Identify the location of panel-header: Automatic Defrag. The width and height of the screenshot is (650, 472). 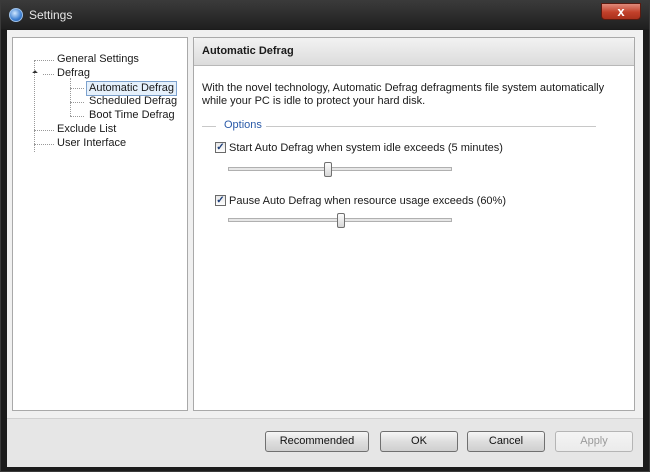
(414, 52).